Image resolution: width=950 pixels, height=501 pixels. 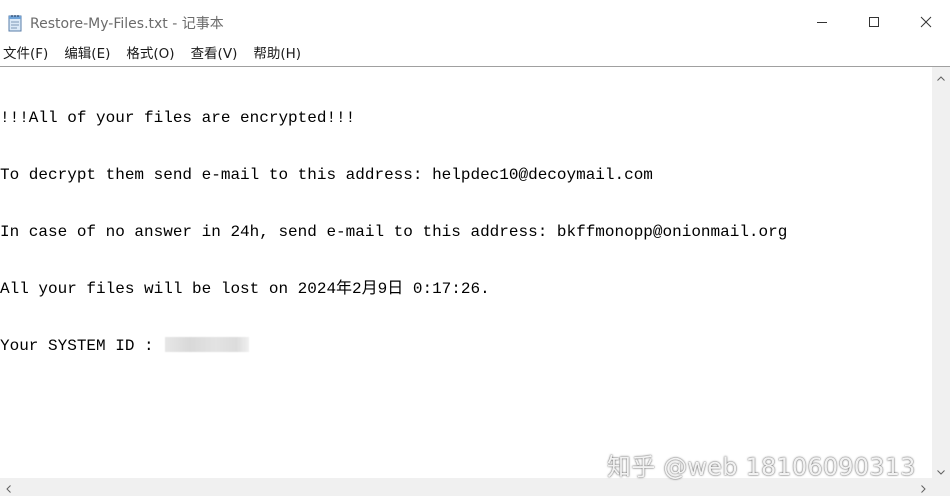 What do you see at coordinates (941, 272) in the screenshot?
I see `vertical-scrollbar` at bounding box center [941, 272].